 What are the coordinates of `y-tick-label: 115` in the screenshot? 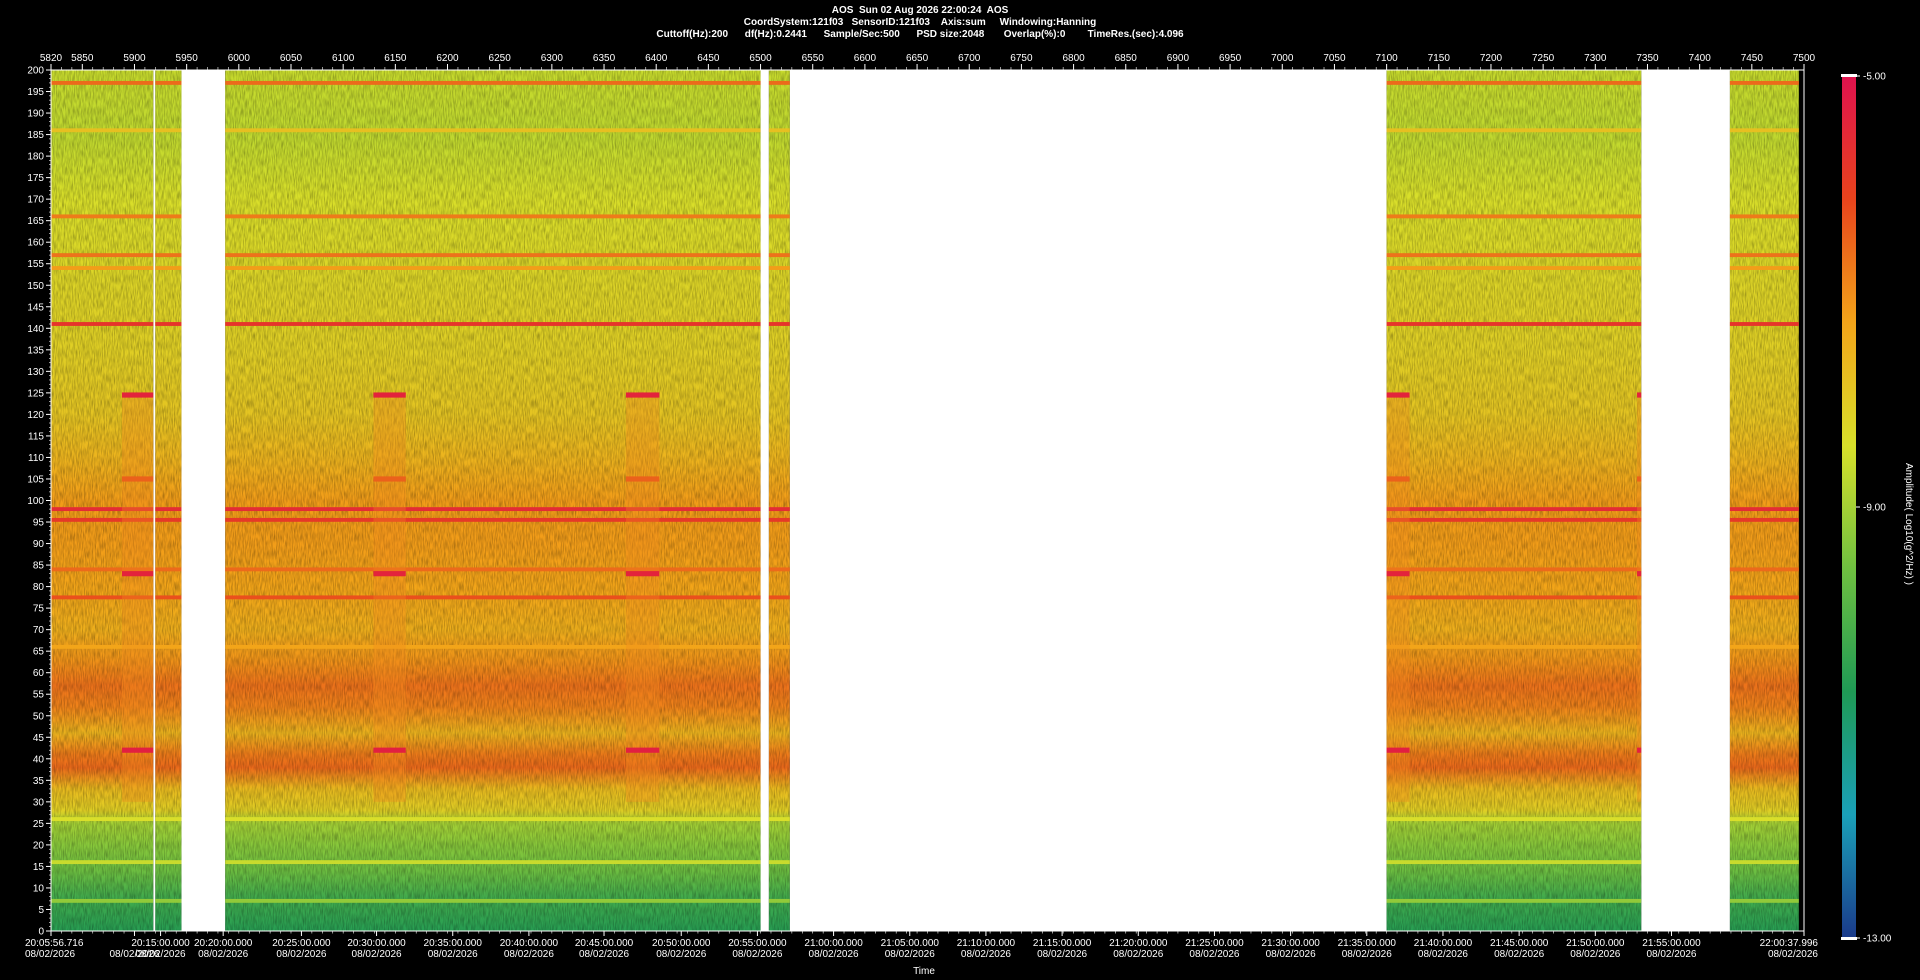 It's located at (36, 436).